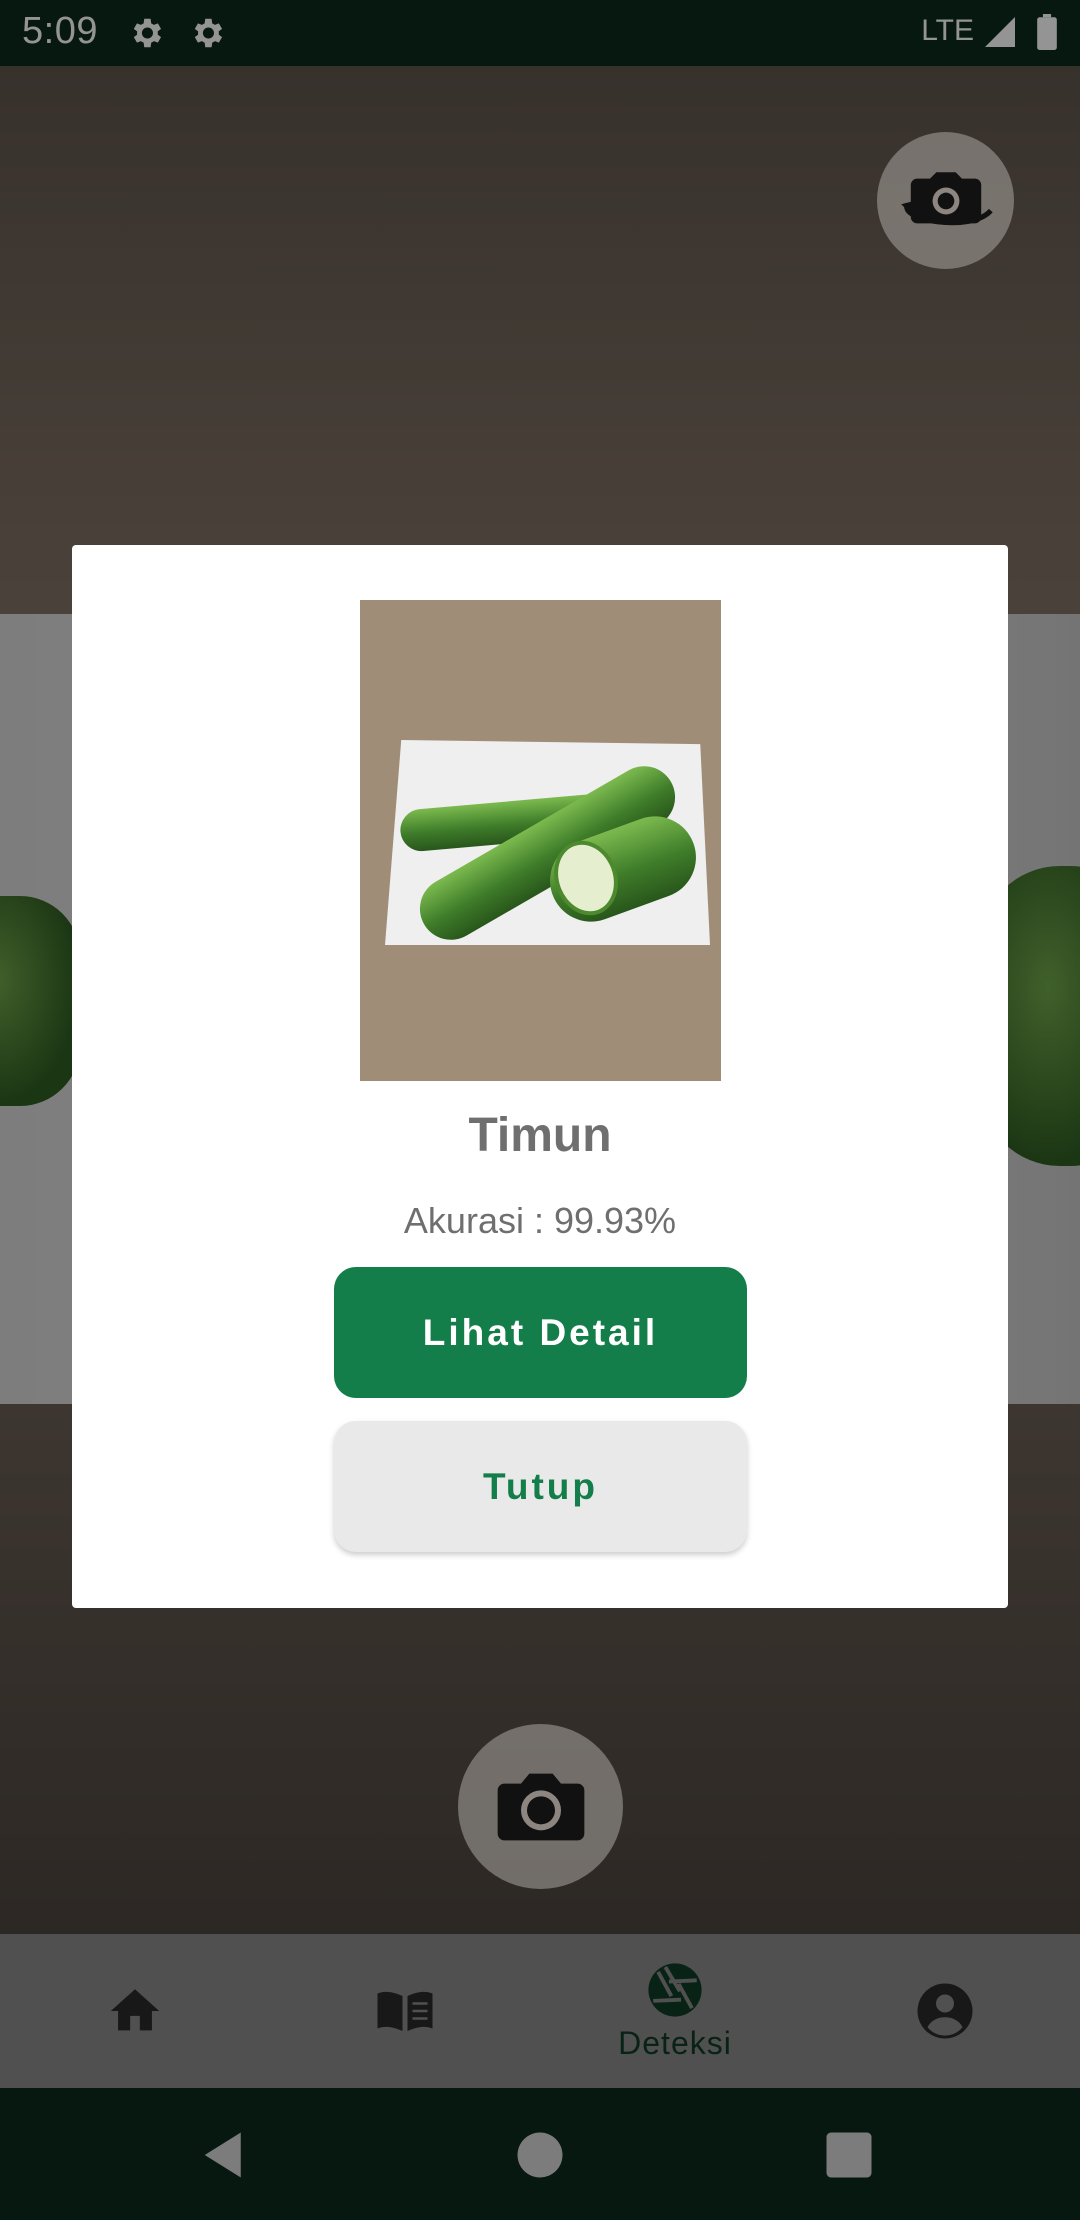  What do you see at coordinates (540, 1135) in the screenshot?
I see `result-name: Timun` at bounding box center [540, 1135].